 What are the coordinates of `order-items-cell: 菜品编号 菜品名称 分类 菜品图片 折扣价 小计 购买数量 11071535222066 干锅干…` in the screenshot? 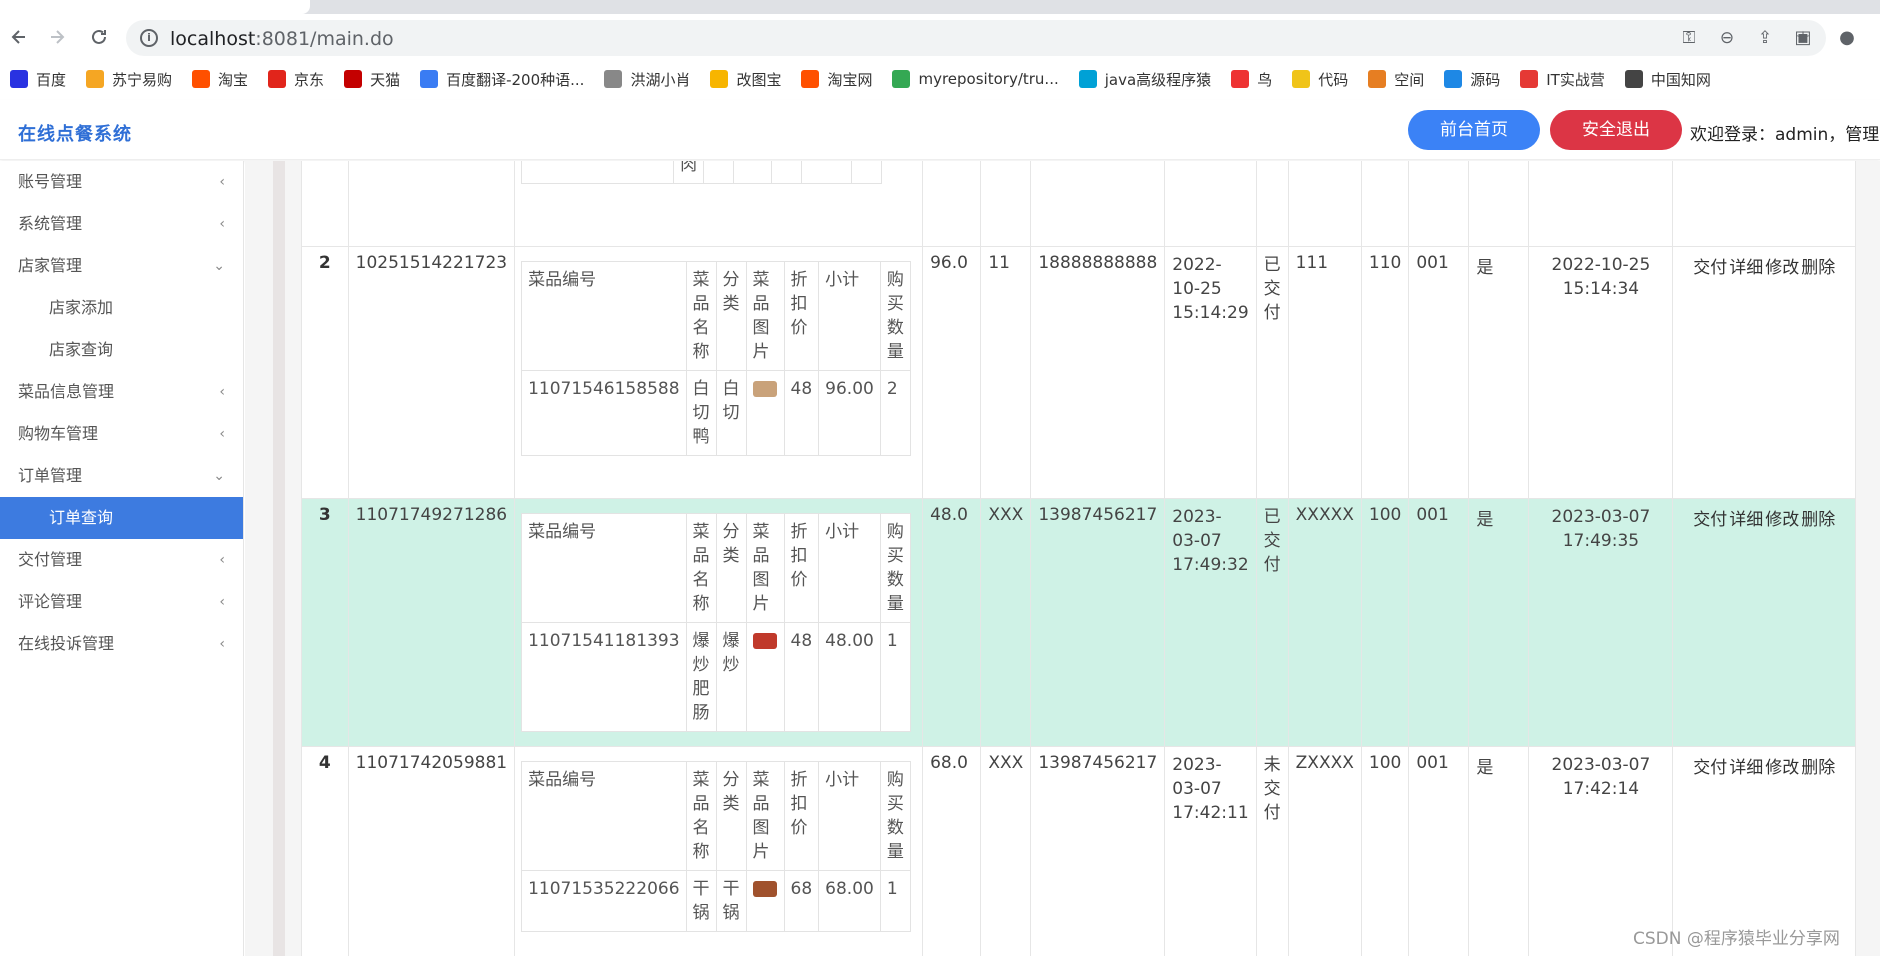 It's located at (719, 851).